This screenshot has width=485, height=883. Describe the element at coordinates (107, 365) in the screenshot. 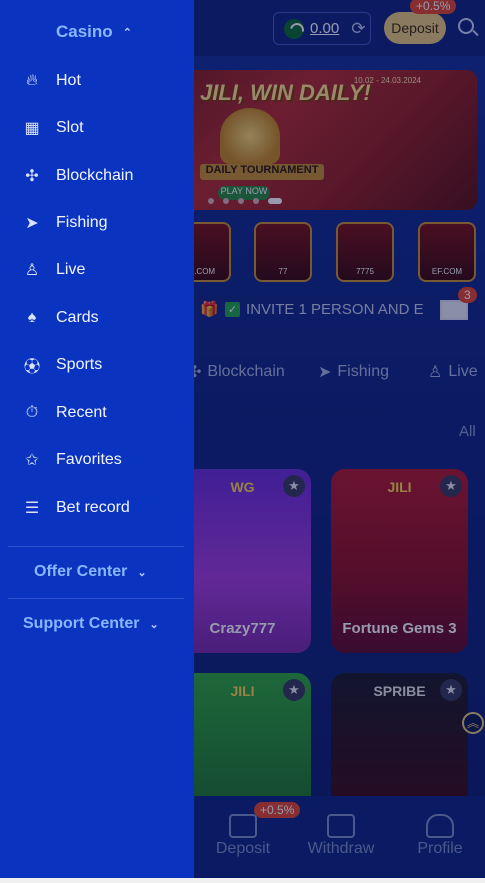

I see `menu-item-sports: ⚽︎ Sports` at that location.